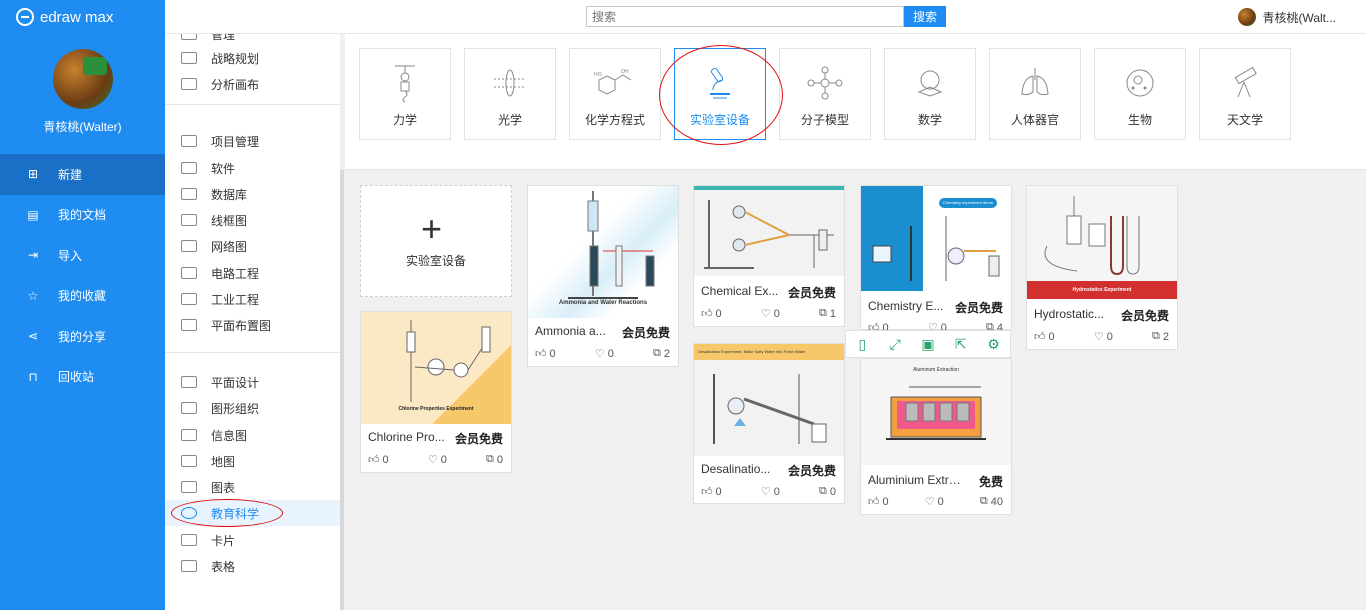  Describe the element at coordinates (1140, 94) in the screenshot. I see `subcat-biology: 生物` at that location.